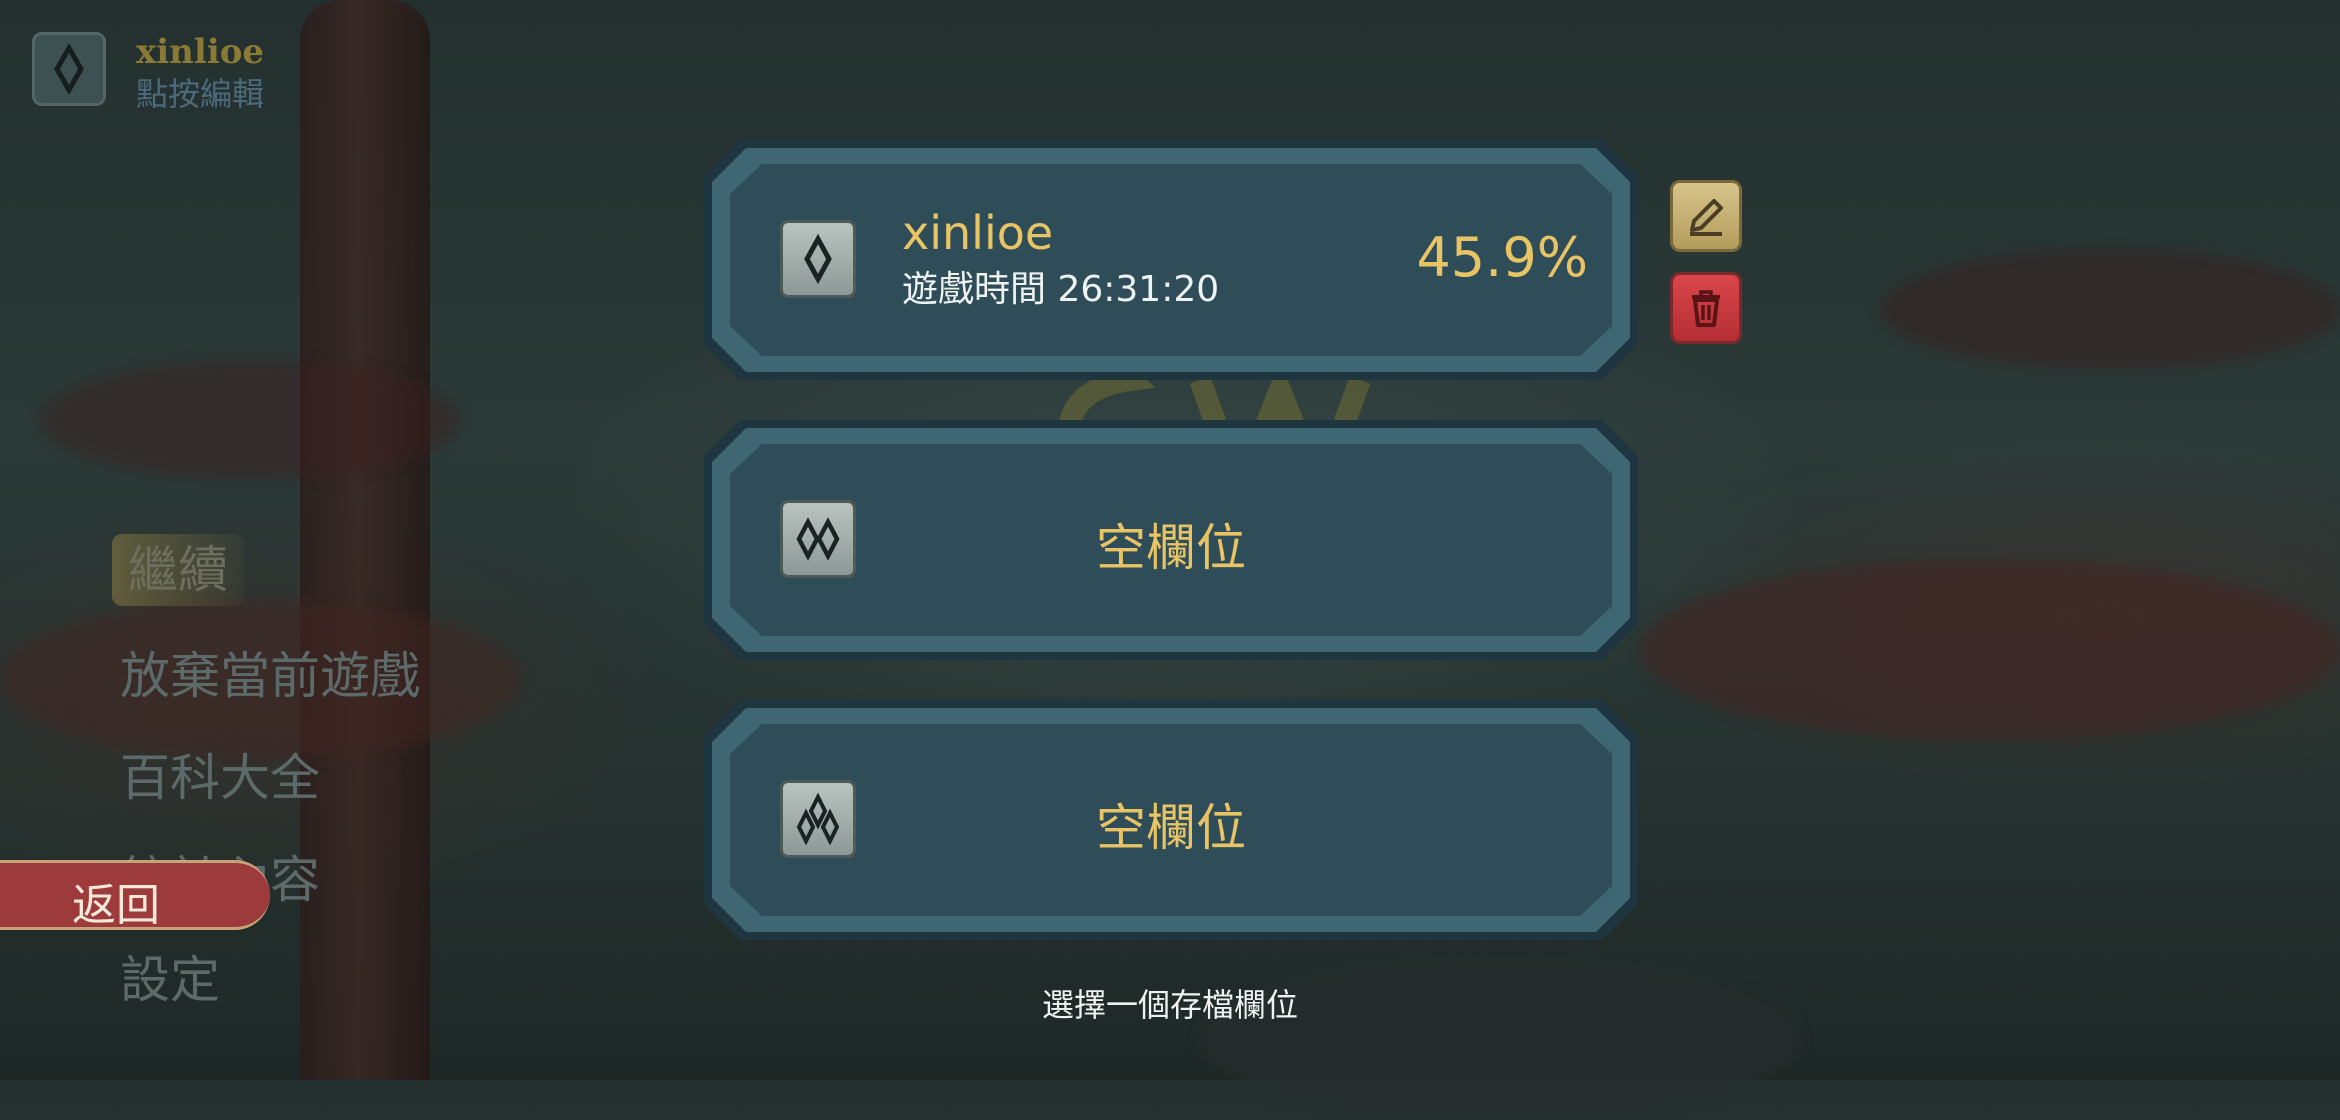 The width and height of the screenshot is (2340, 1120). What do you see at coordinates (1061, 289) in the screenshot?
I see `slot-playtime: 遊戲時間 26:31:20` at bounding box center [1061, 289].